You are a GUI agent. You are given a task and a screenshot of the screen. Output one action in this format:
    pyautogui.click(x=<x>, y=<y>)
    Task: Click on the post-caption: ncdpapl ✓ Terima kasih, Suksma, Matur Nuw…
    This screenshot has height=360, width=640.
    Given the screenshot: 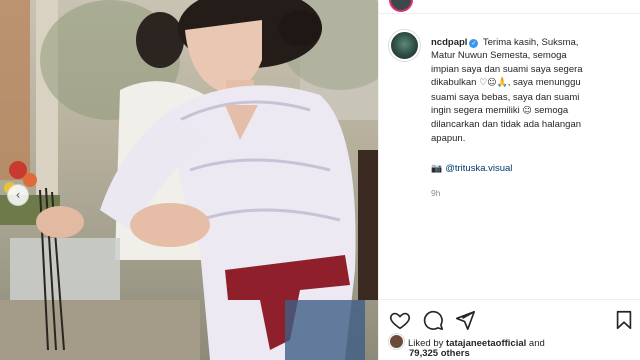 What is the action you would take?
    pyautogui.click(x=532, y=90)
    